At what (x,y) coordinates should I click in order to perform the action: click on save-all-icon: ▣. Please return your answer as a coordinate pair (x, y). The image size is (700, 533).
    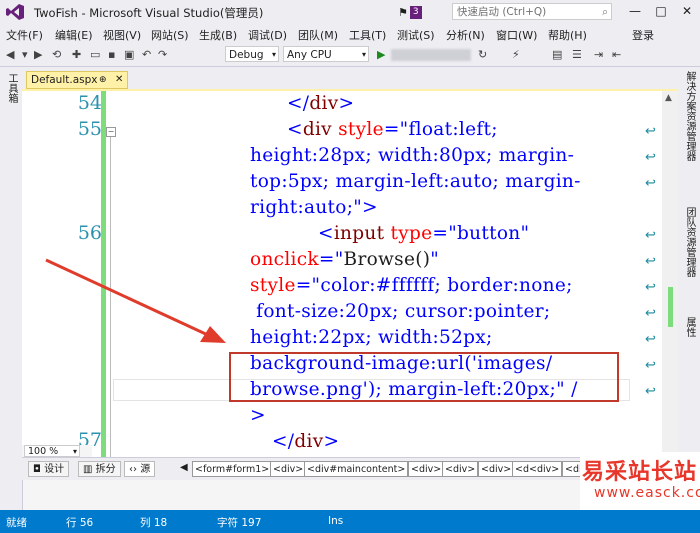
    Looking at the image, I should click on (129, 55).